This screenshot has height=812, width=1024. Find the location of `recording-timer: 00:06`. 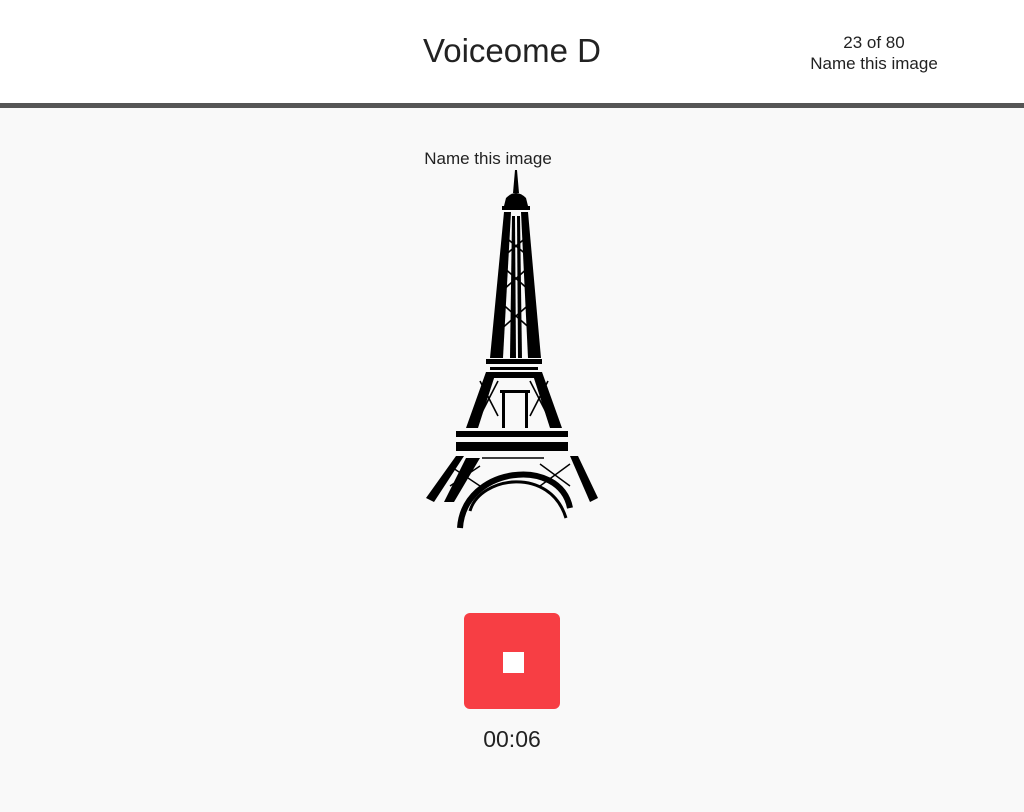

recording-timer: 00:06 is located at coordinates (512, 739).